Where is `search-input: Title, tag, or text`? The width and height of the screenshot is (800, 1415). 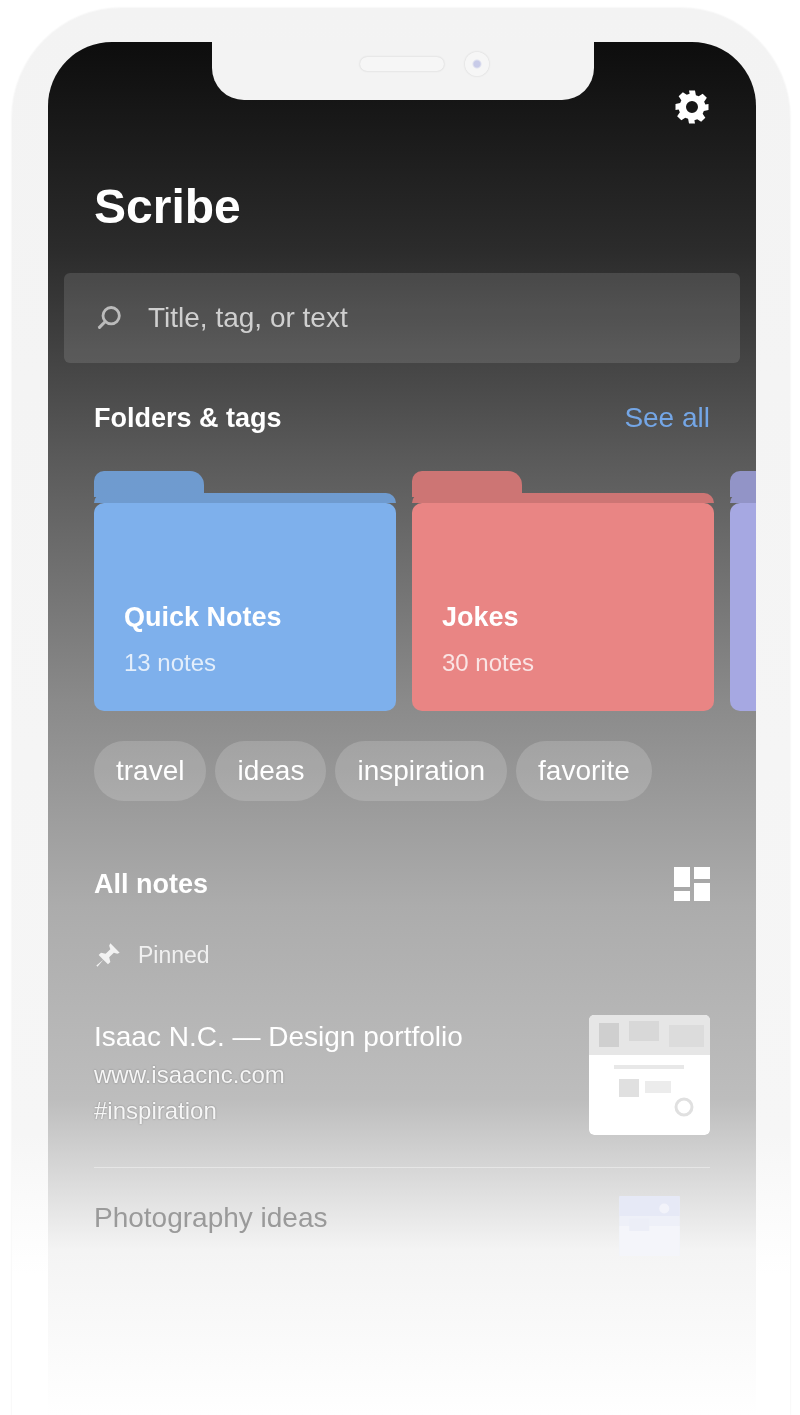
search-input: Title, tag, or text is located at coordinates (443, 318).